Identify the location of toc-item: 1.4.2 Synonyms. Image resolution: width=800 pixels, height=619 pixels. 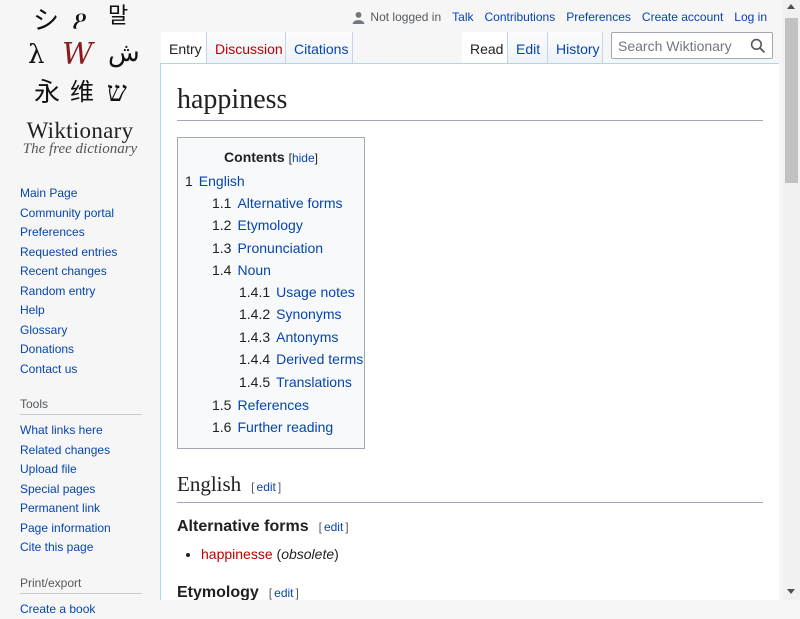
(290, 314).